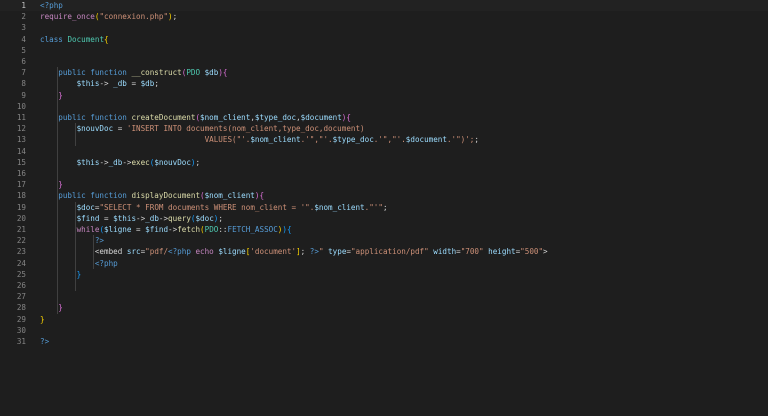  Describe the element at coordinates (166, 196) in the screenshot. I see `code-token: displayDocument` at that location.